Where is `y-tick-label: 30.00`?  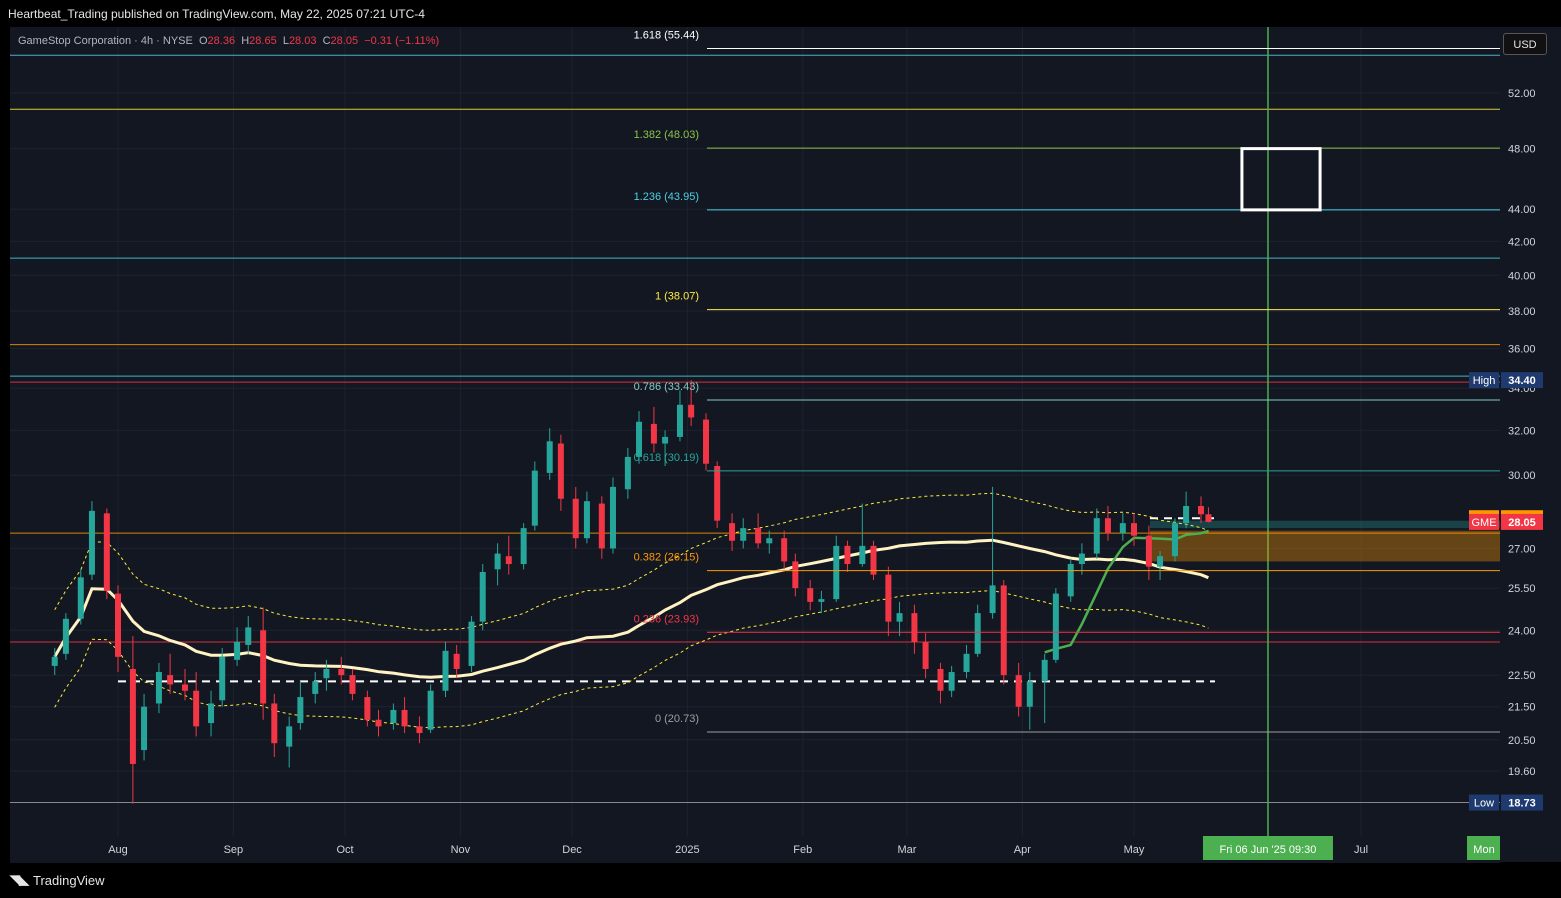 y-tick-label: 30.00 is located at coordinates (1522, 476).